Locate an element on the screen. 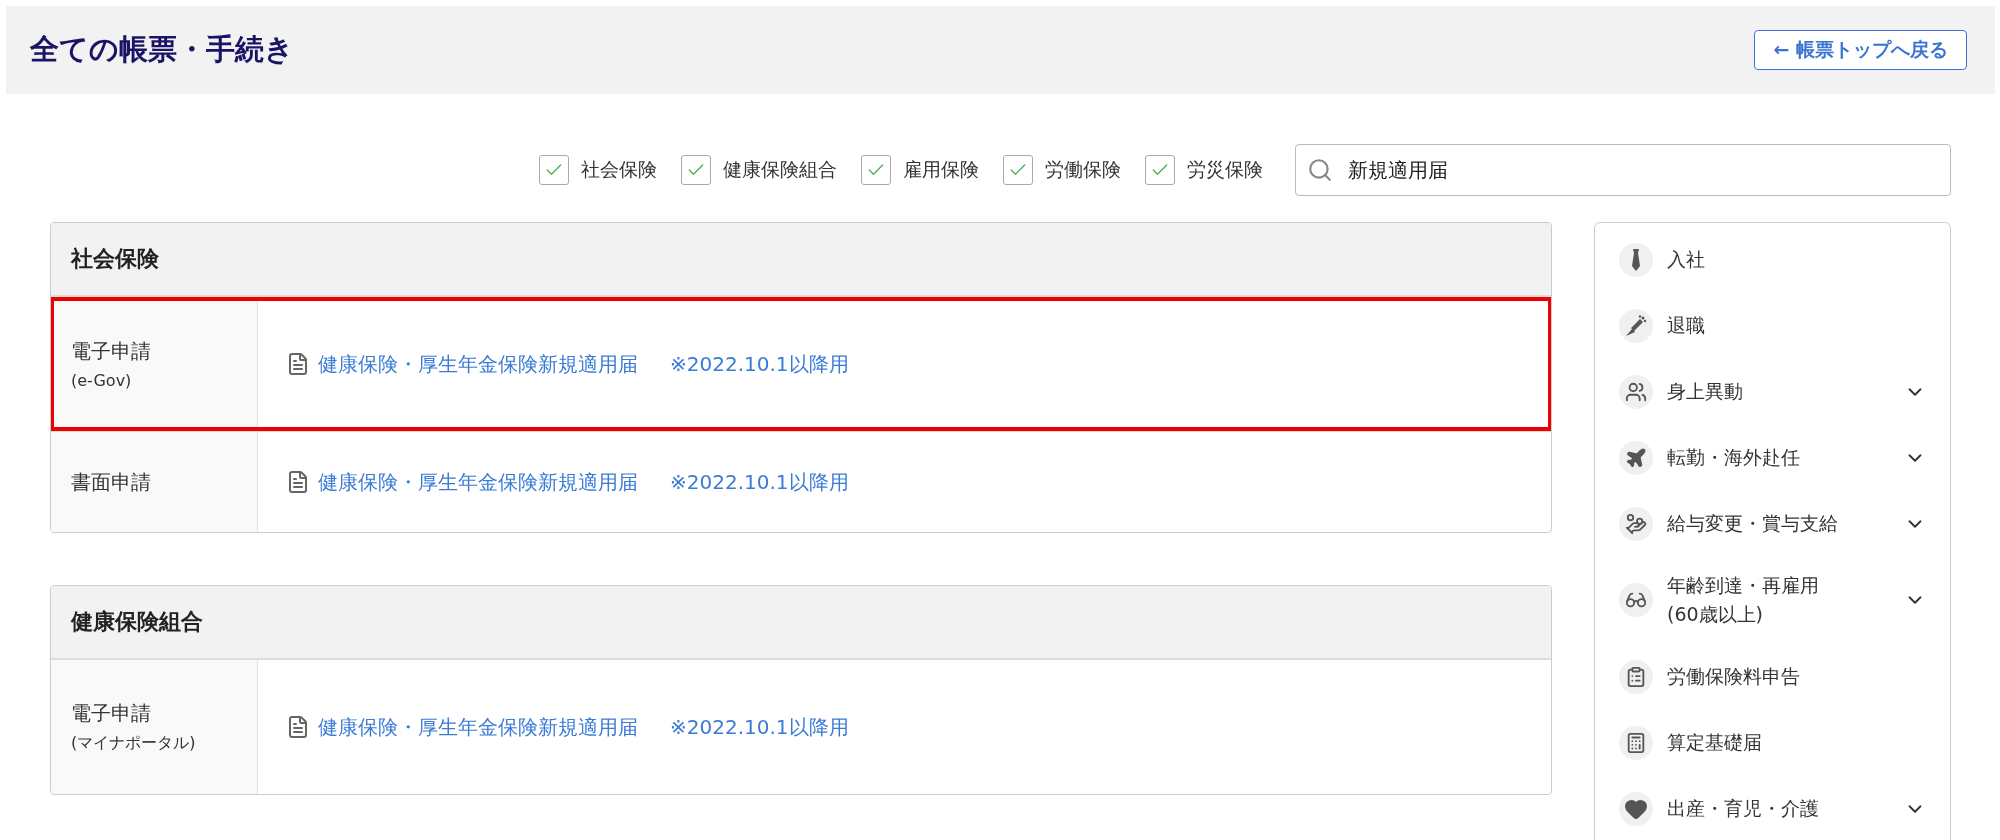 The height and width of the screenshot is (840, 2000). category-item: 給与変更・賞与支給 is located at coordinates (1772, 524).